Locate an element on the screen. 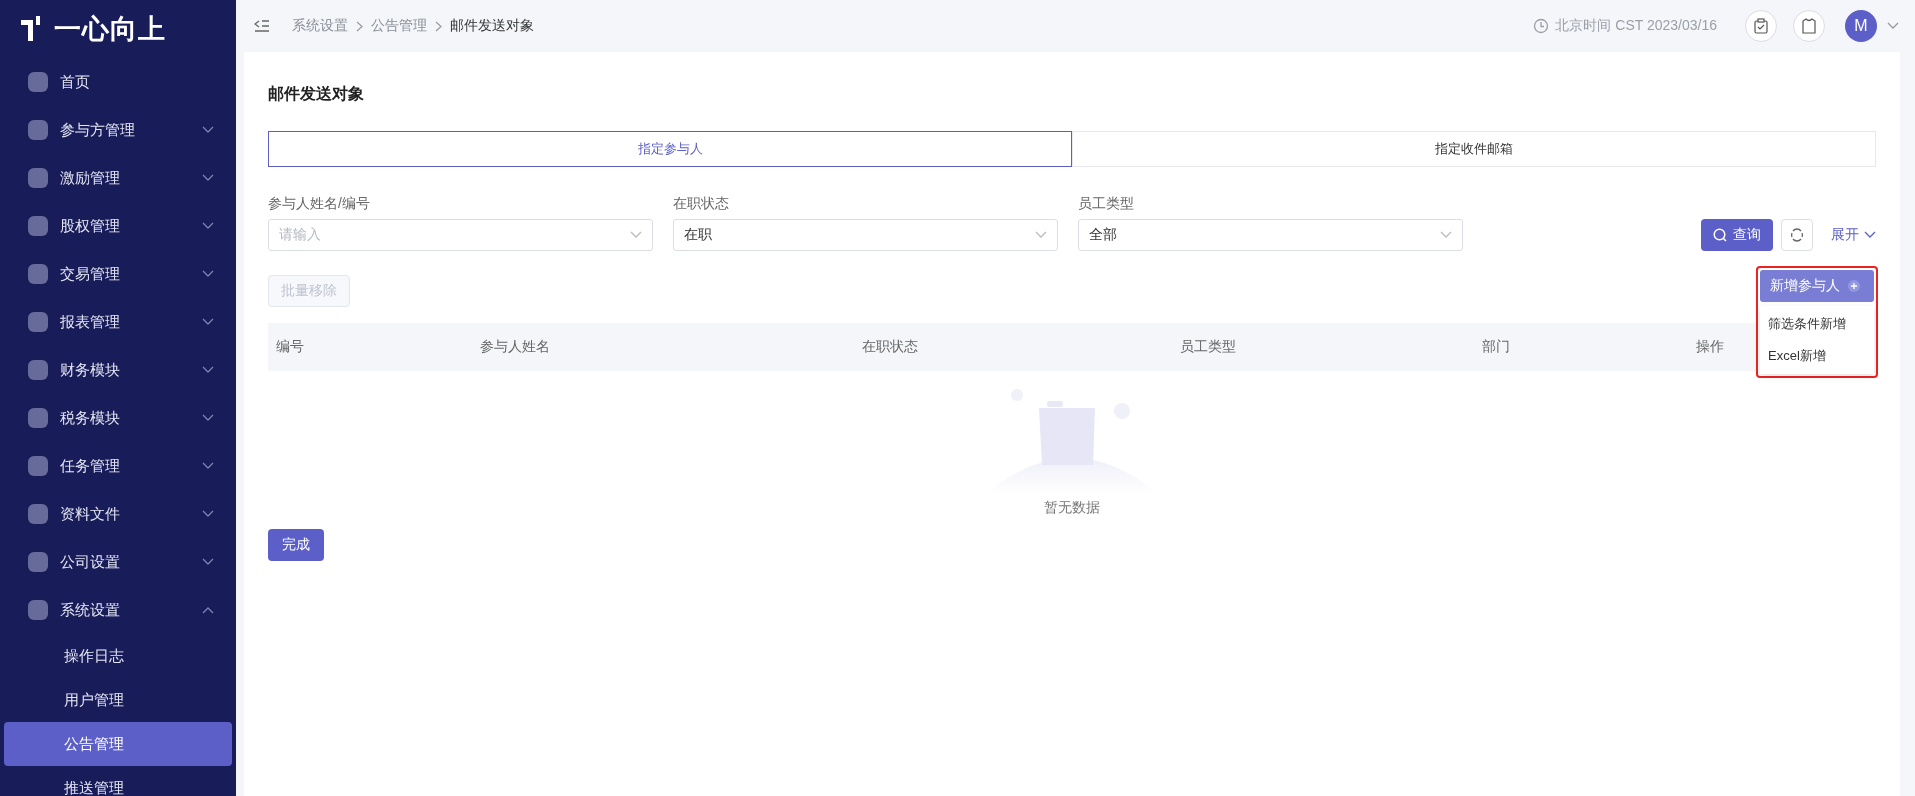  clipboard-check-icon is located at coordinates (1761, 26).